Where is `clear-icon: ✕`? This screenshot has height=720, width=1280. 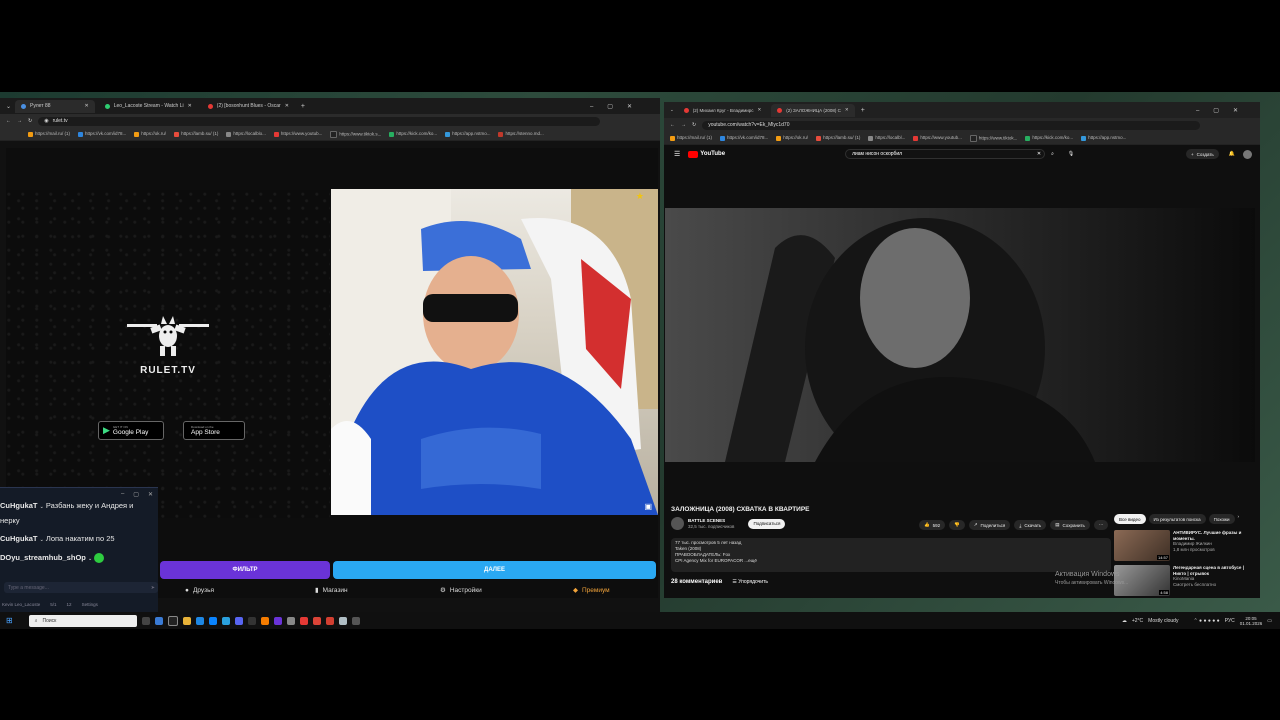 clear-icon: ✕ is located at coordinates (1039, 154).